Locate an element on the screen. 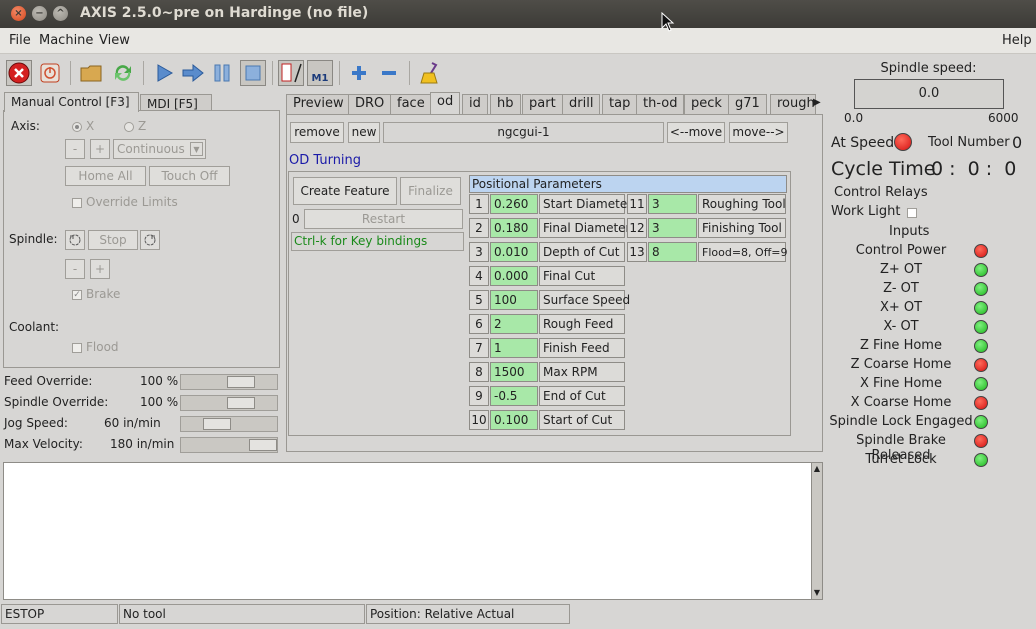 The image size is (1036, 629). create-feature-button: Create Feature is located at coordinates (345, 191).